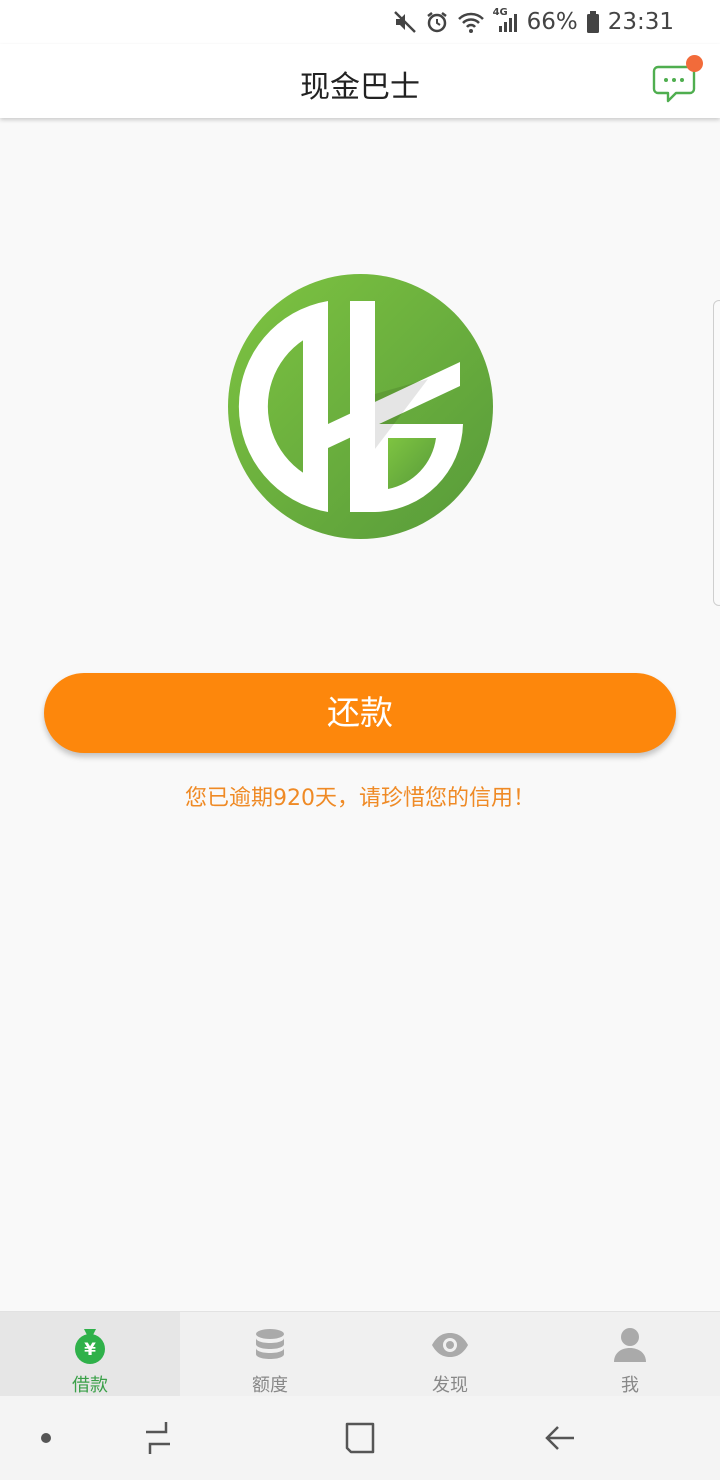  What do you see at coordinates (450, 1385) in the screenshot?
I see `nav-label: 发现` at bounding box center [450, 1385].